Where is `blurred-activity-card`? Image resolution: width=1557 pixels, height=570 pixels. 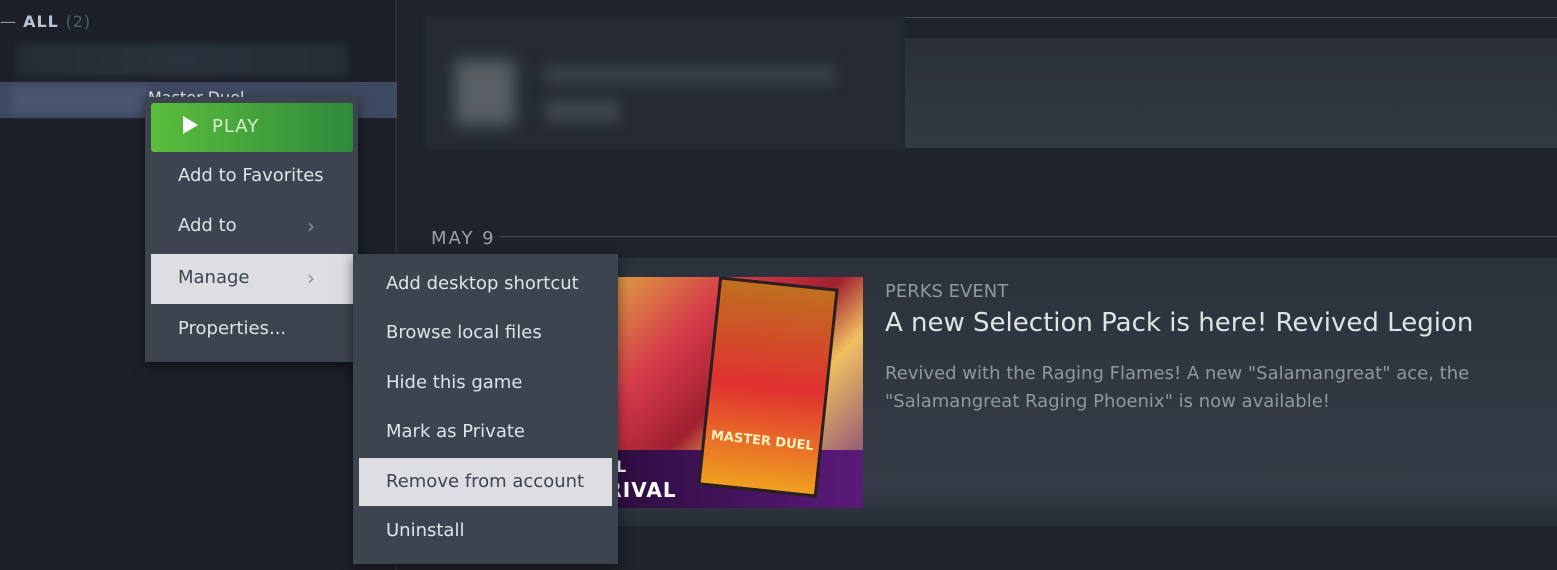
blurred-activity-card is located at coordinates (665, 82).